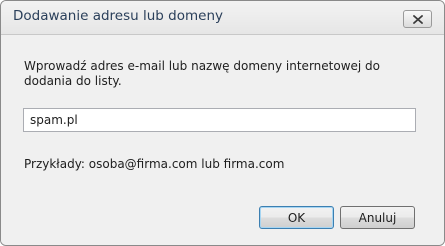 This screenshot has width=445, height=246. I want to click on cancel-button: Anuluj, so click(377, 217).